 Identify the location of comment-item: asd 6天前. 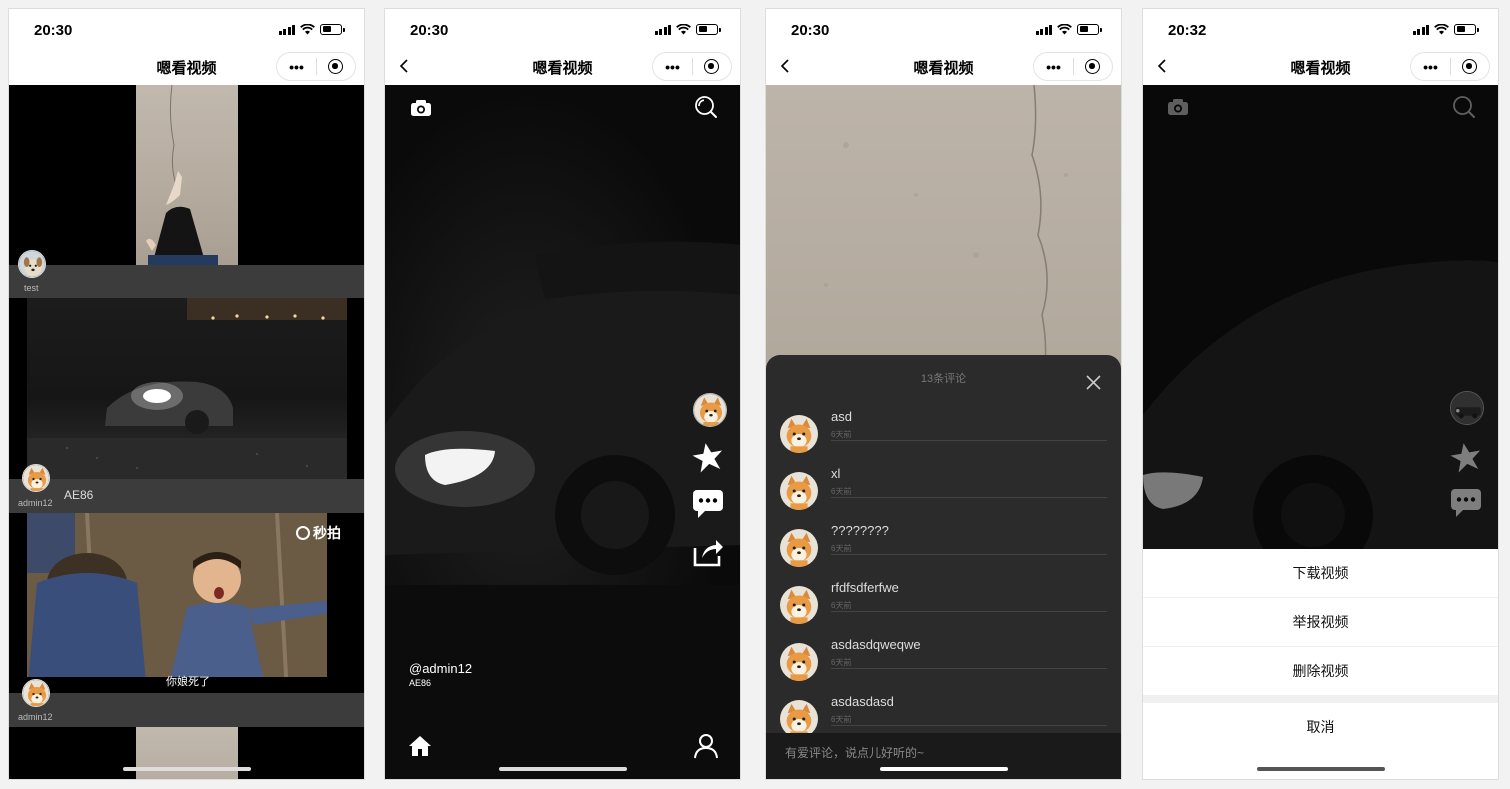
(943, 439).